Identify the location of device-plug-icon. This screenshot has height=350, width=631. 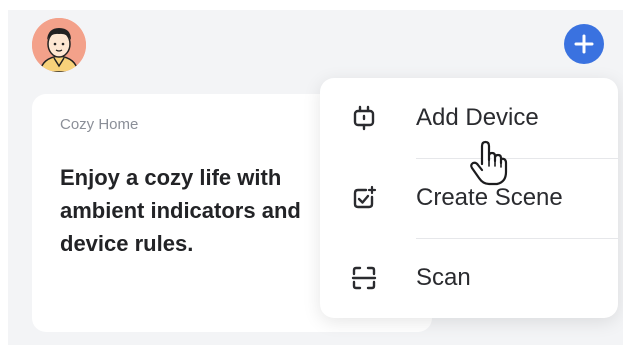
(364, 118).